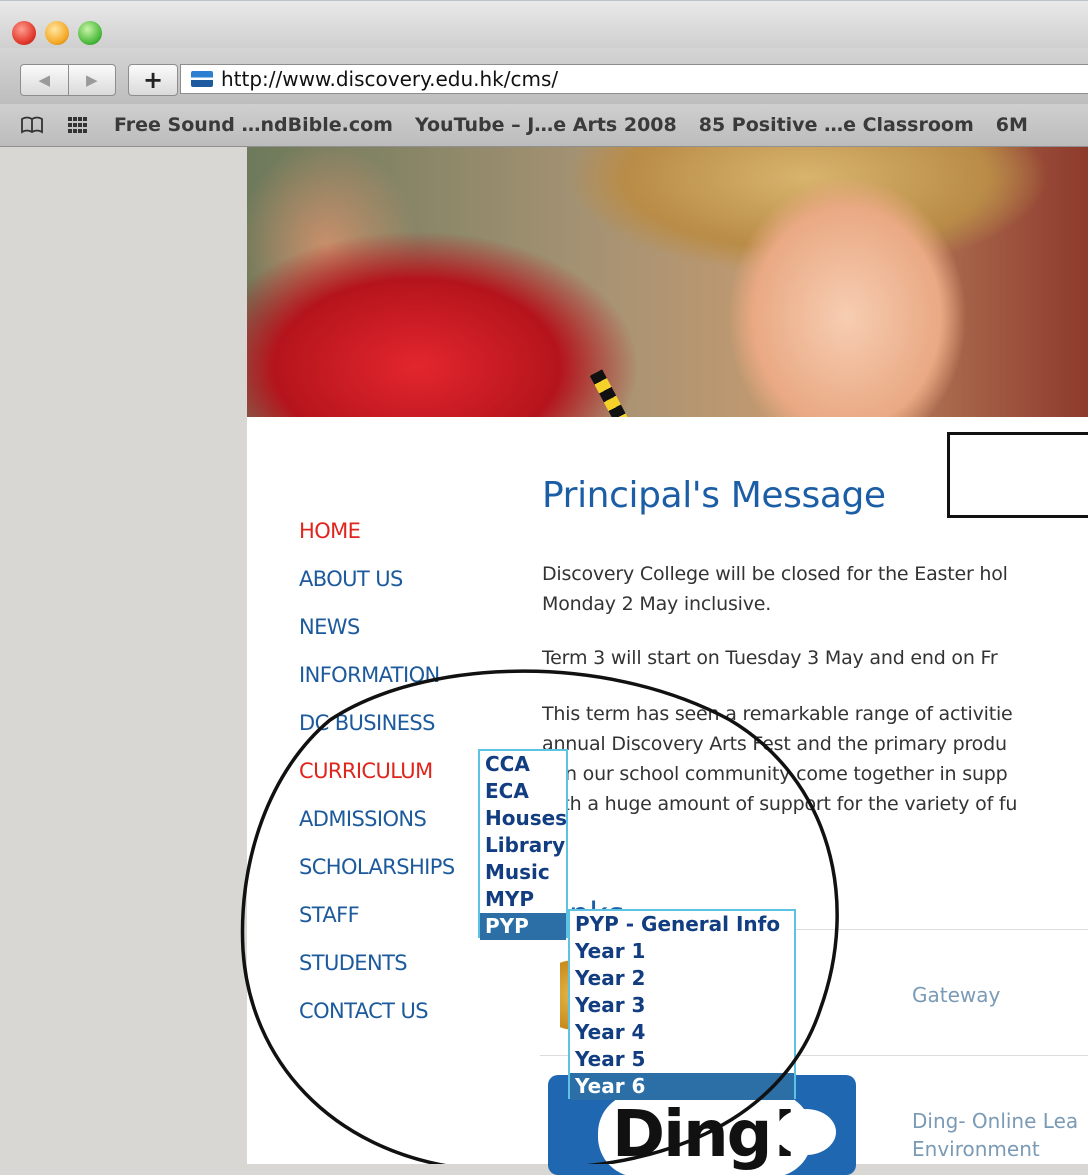 The height and width of the screenshot is (1175, 1088). I want to click on menu-item-eca: ECA, so click(523, 791).